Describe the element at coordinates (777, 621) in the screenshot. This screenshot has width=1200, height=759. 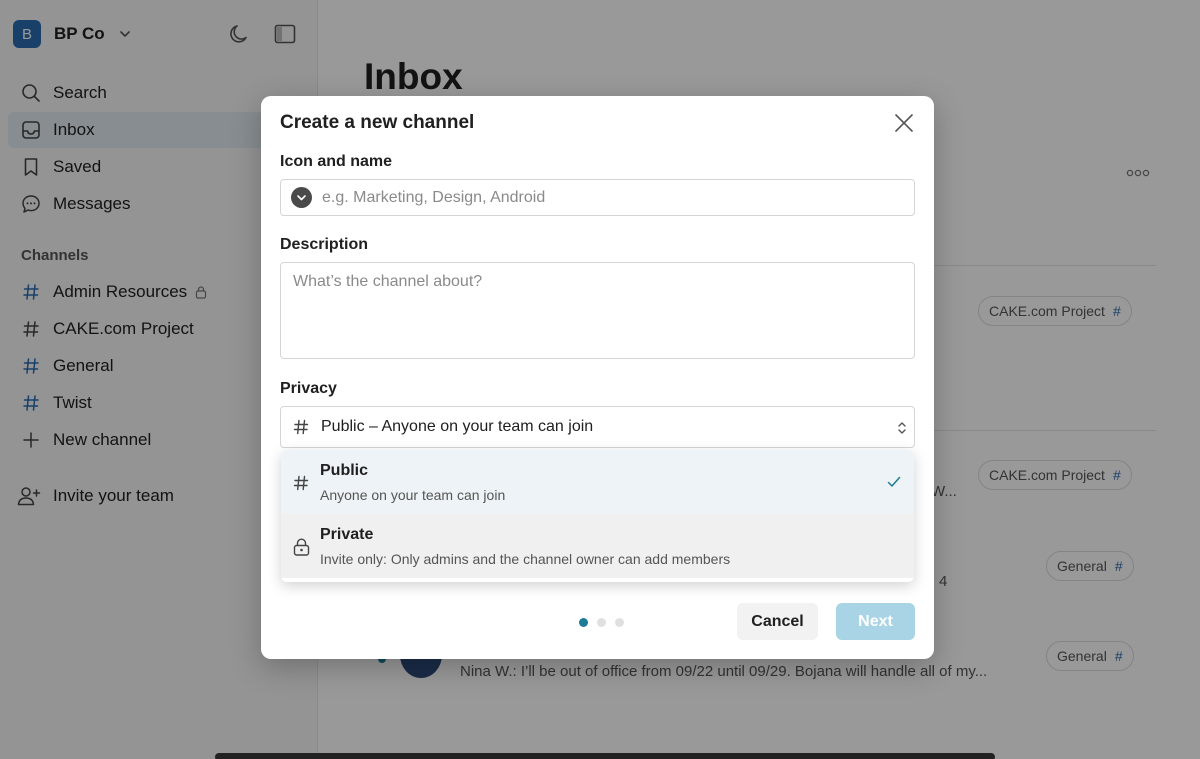
I see `cancel-button: Cancel` at that location.